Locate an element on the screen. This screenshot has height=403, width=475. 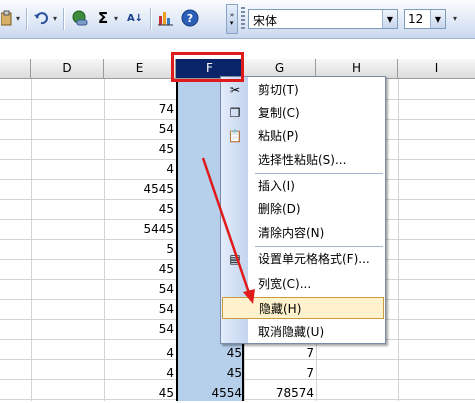
font-size-value: 12 is located at coordinates (416, 19).